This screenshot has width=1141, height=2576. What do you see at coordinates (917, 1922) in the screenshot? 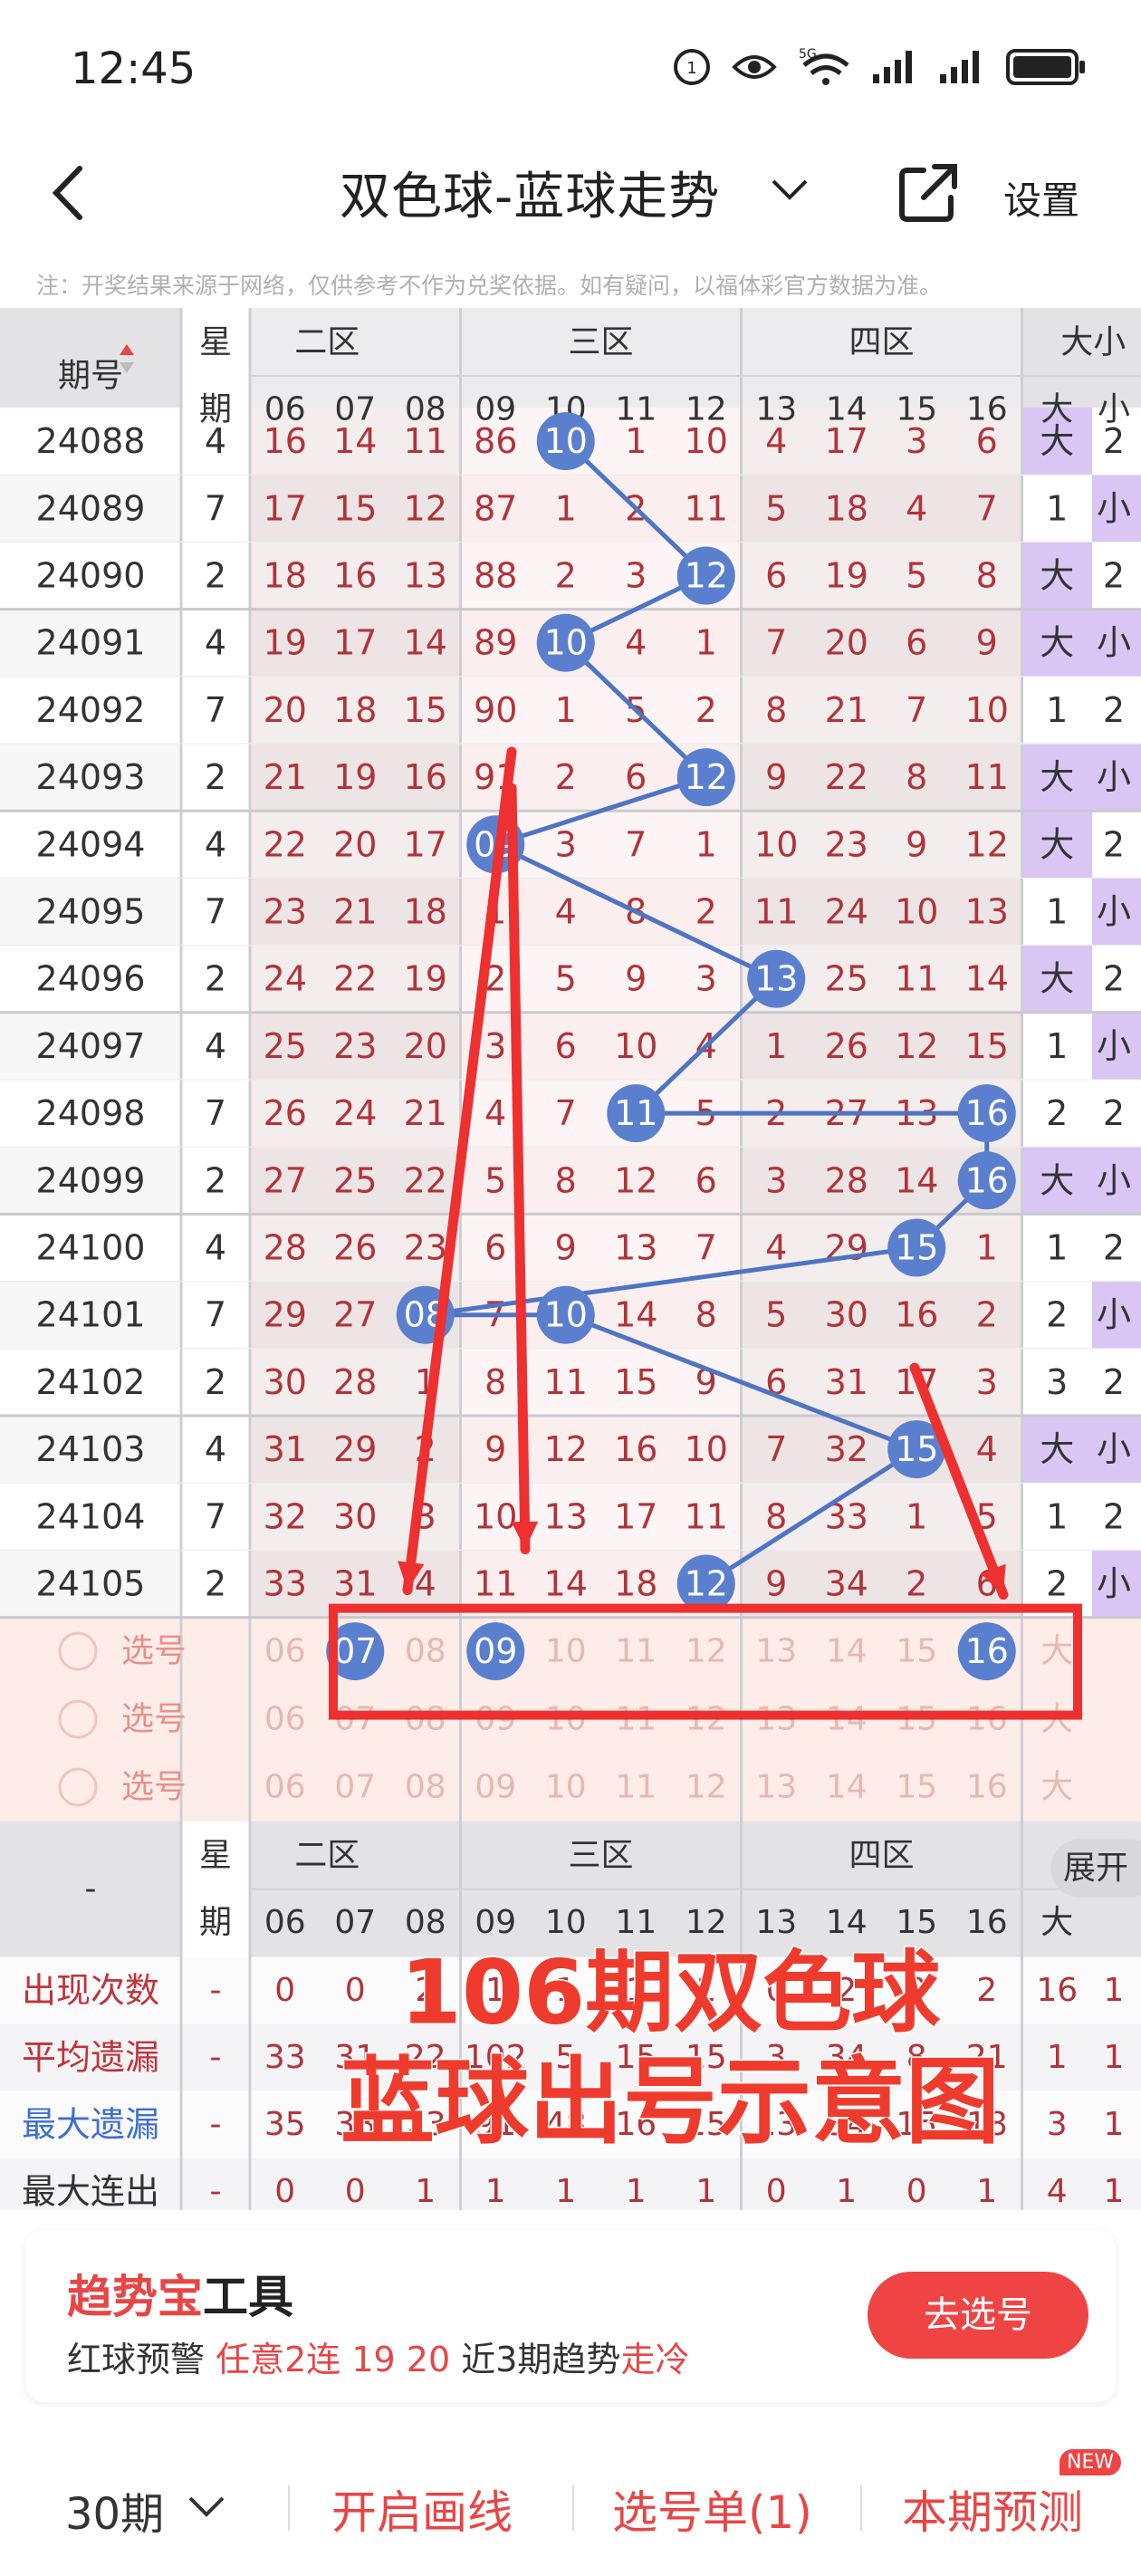
I see `stats-column-header: 15` at bounding box center [917, 1922].